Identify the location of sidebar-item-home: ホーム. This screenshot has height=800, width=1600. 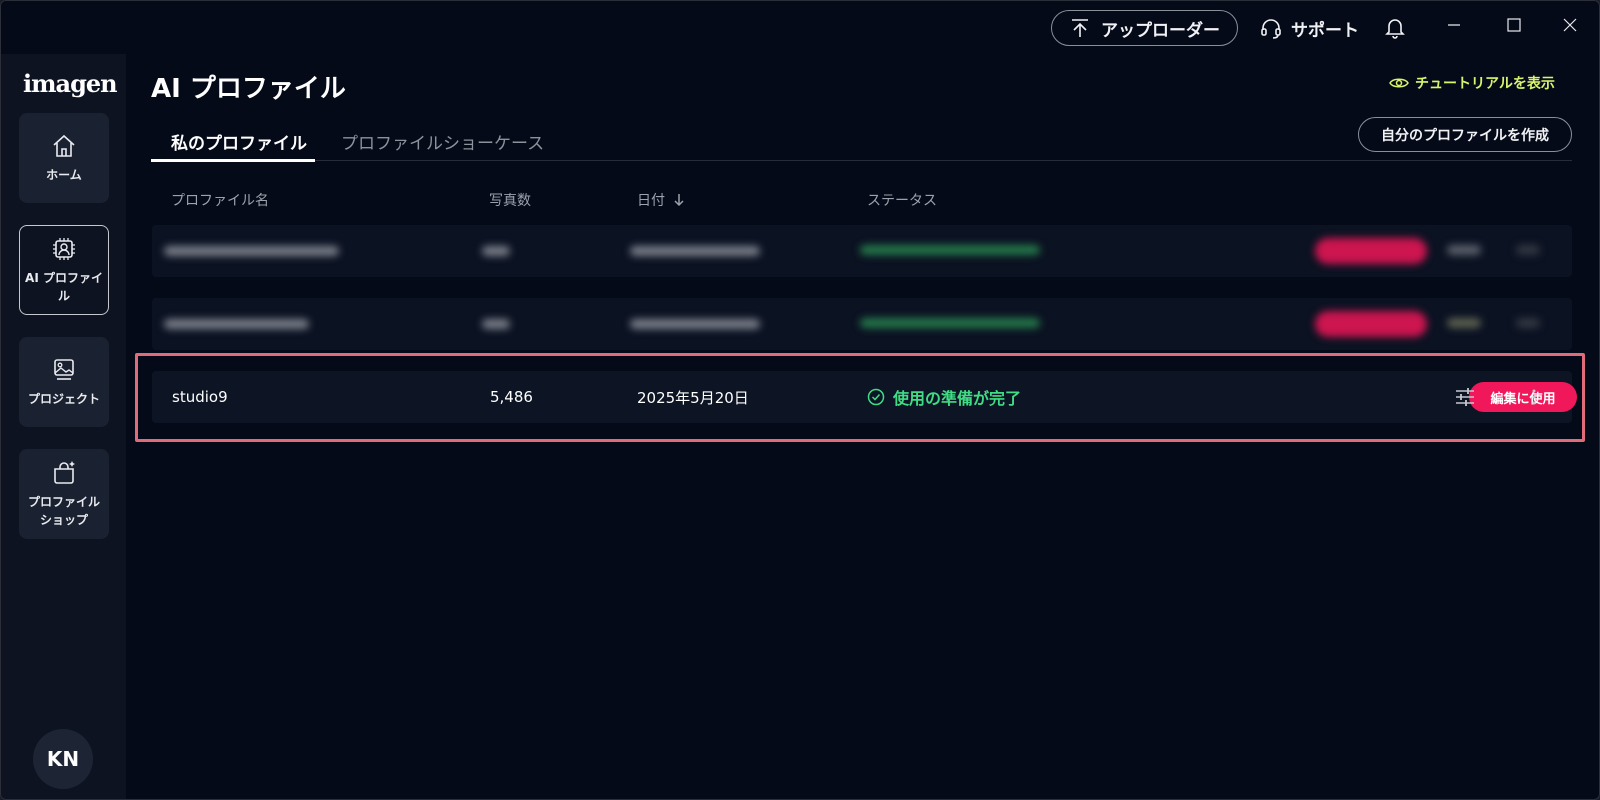
(64, 158).